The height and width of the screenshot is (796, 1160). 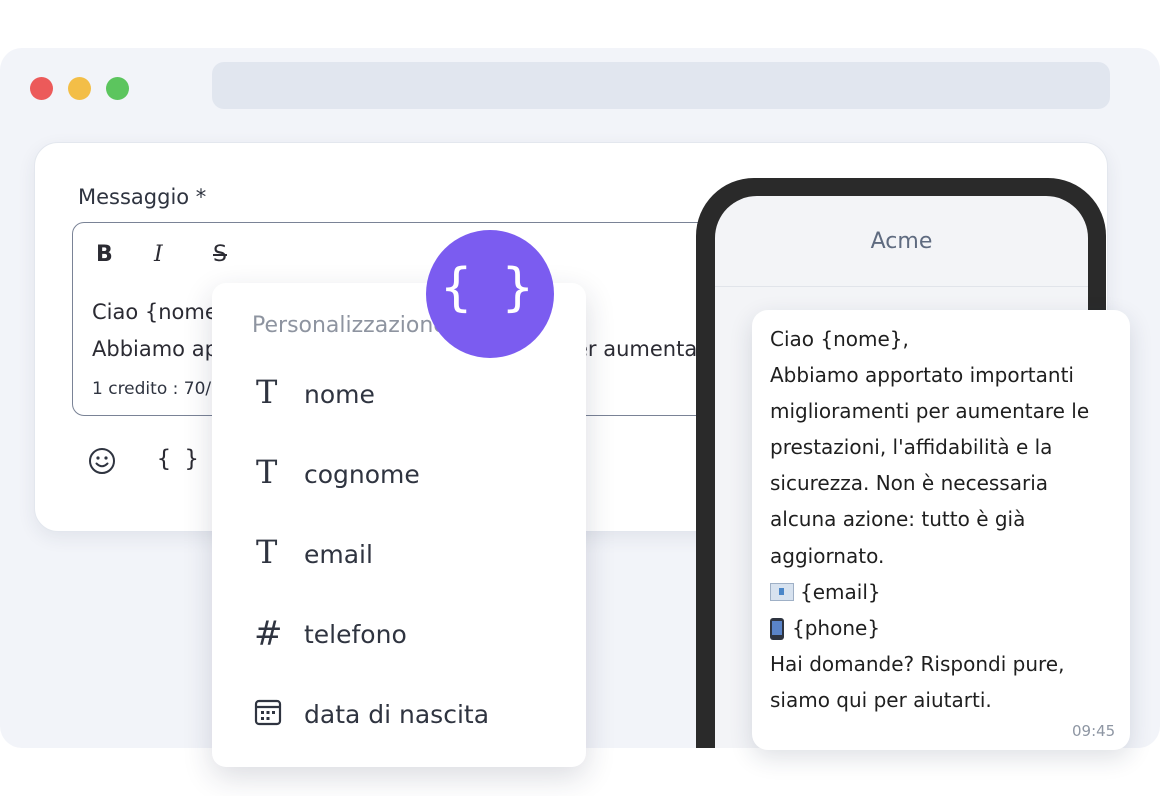 I want to click on variable-label: telefono, so click(x=355, y=634).